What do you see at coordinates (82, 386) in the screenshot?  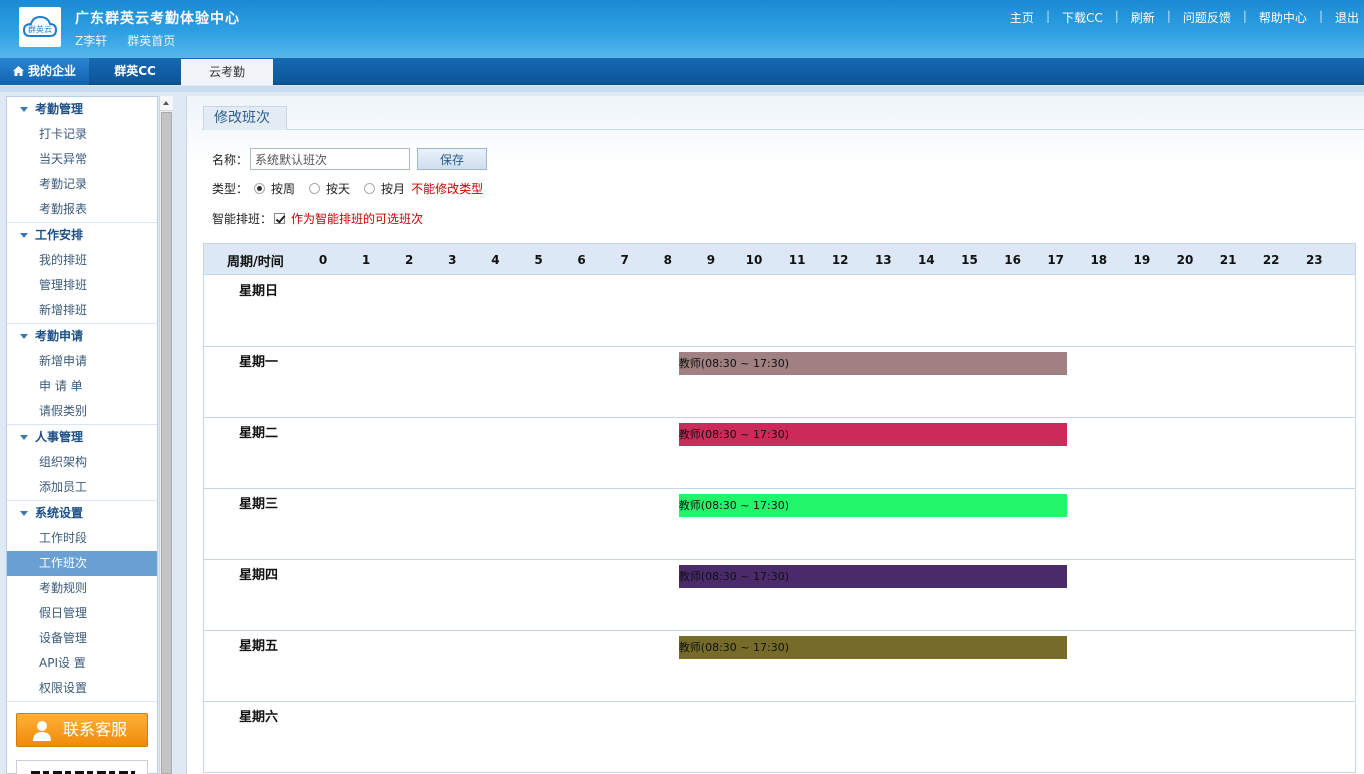 I see `sidebar-item-request-list: 申 请 单` at bounding box center [82, 386].